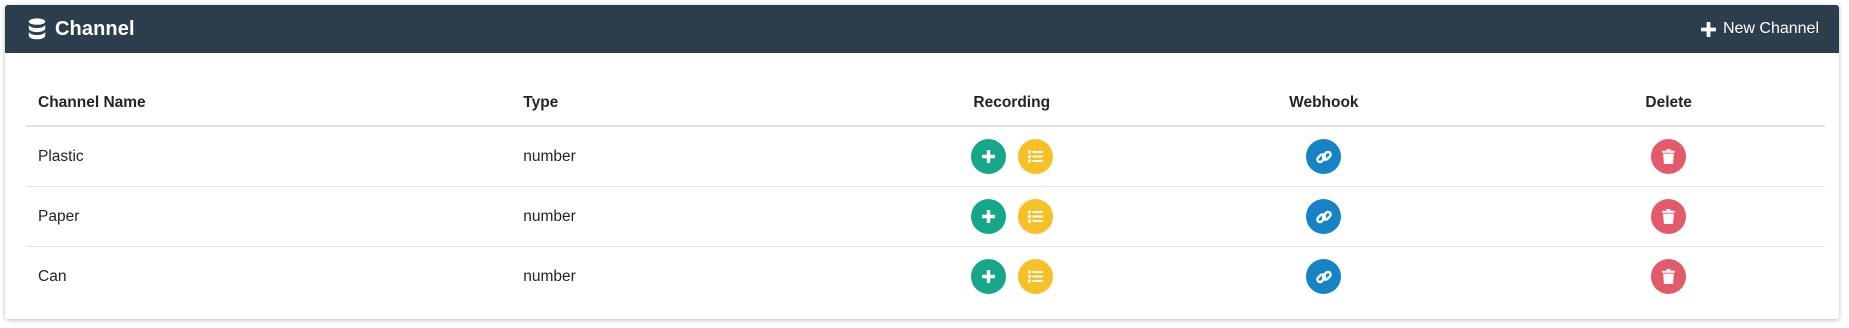 This screenshot has width=1849, height=328. What do you see at coordinates (1770, 28) in the screenshot?
I see `new-channel-label: New Channel` at bounding box center [1770, 28].